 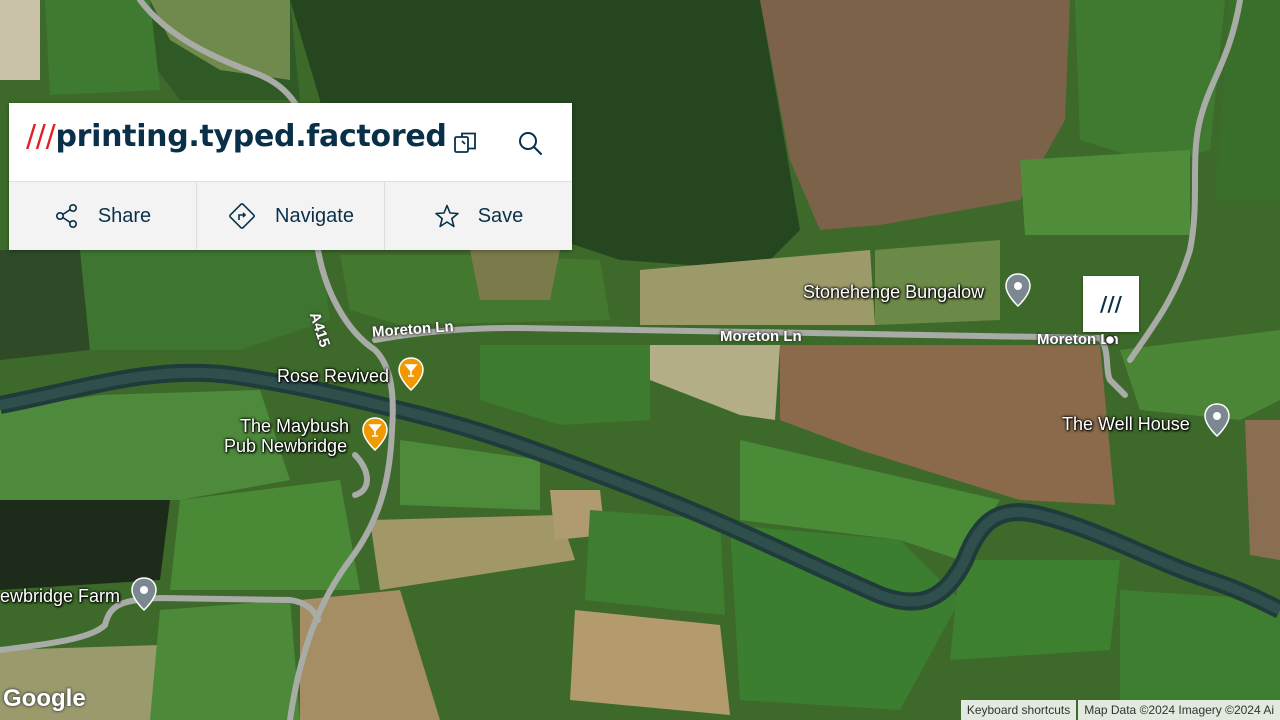 I want to click on map-attribution: Map Data ©2024 Imagery ©2024 Ai, so click(x=1179, y=710).